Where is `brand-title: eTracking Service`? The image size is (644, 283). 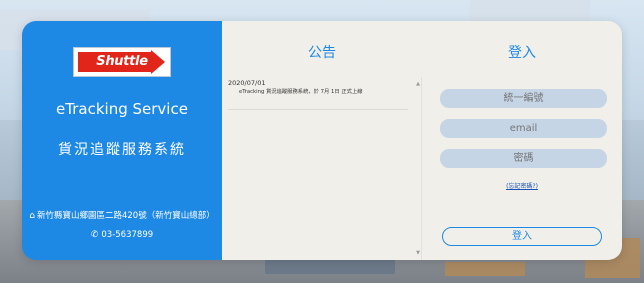
brand-title: eTracking Service is located at coordinates (122, 109).